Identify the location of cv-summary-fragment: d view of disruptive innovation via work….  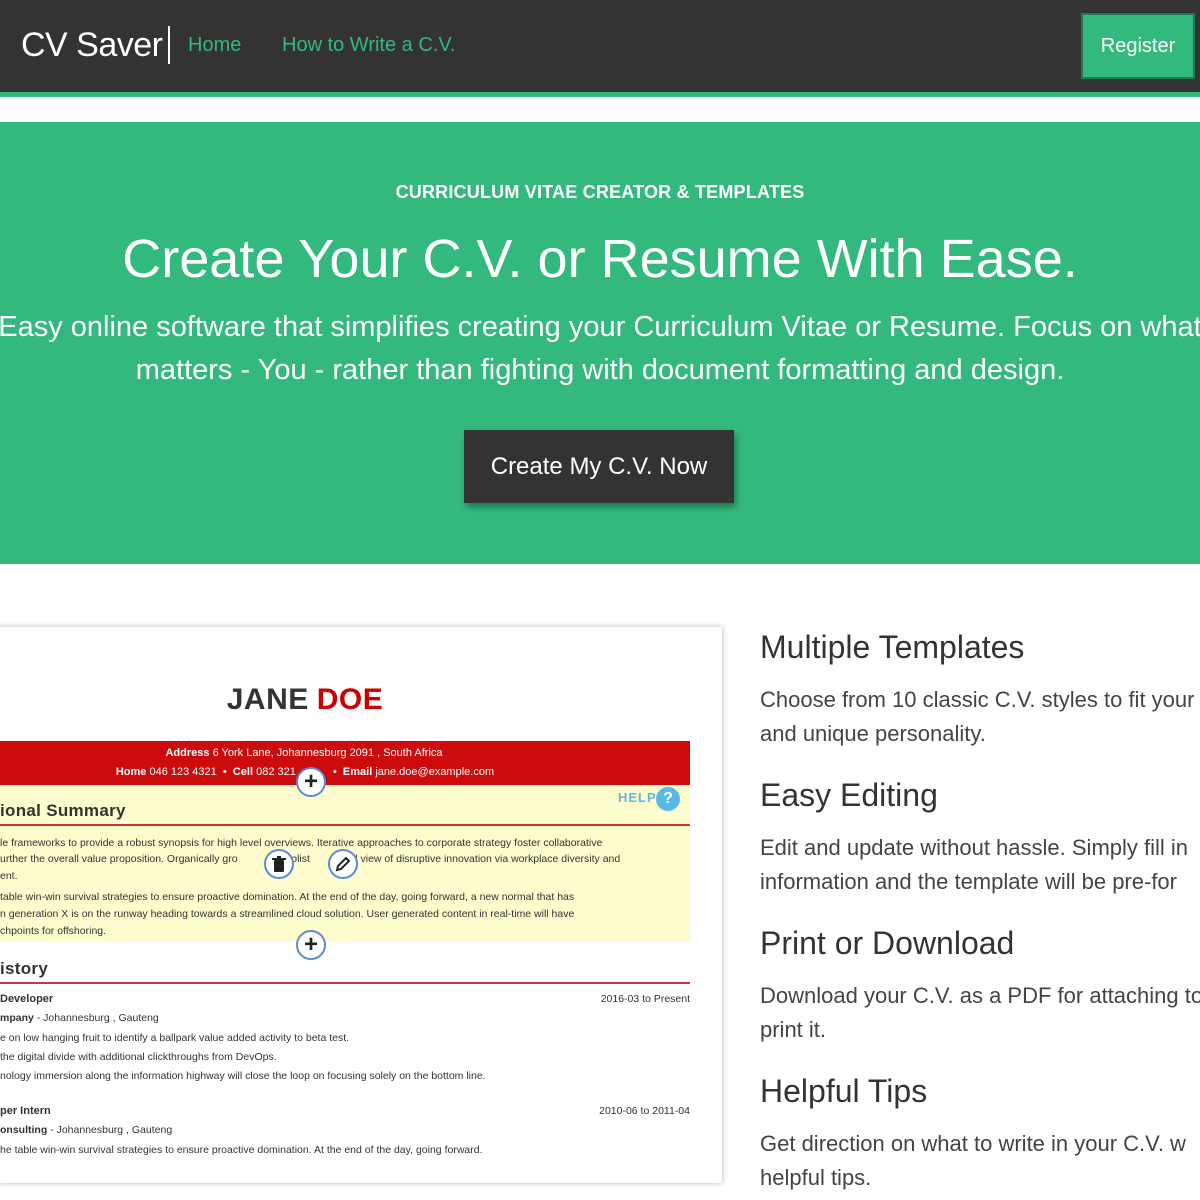
(486, 859).